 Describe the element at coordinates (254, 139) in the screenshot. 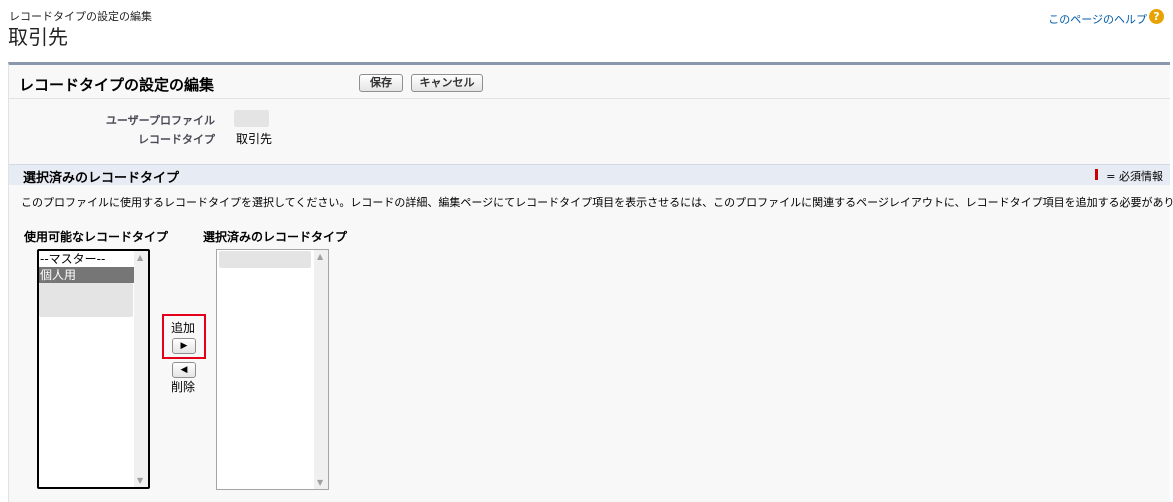

I see `record-type-value: 取引先` at that location.